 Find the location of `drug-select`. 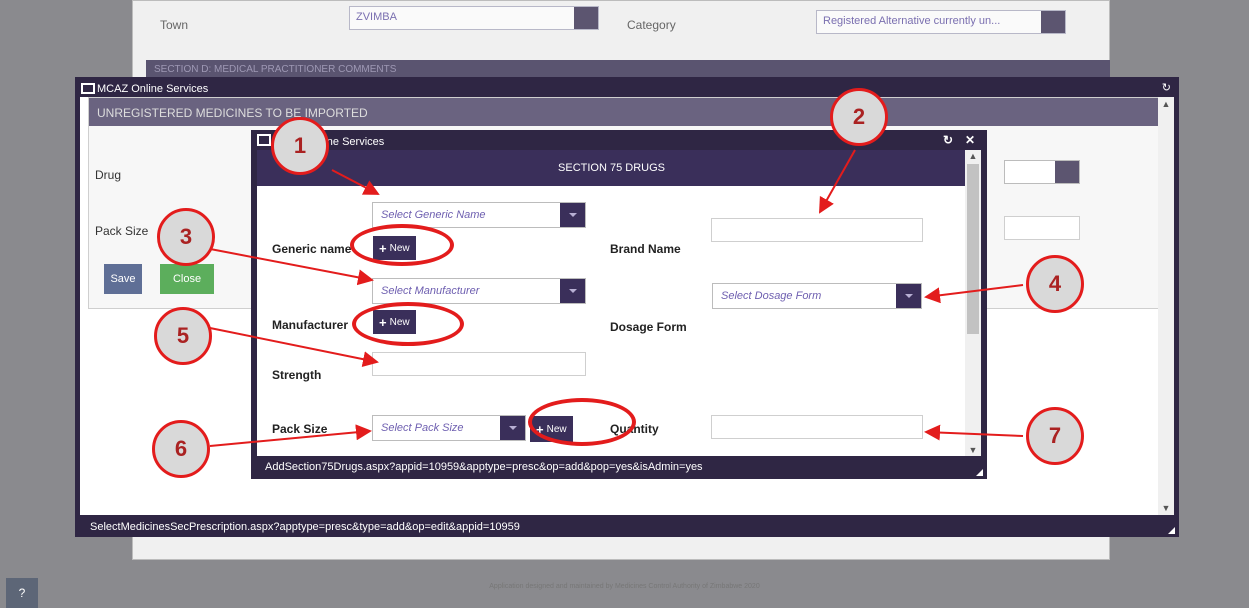

drug-select is located at coordinates (1042, 172).